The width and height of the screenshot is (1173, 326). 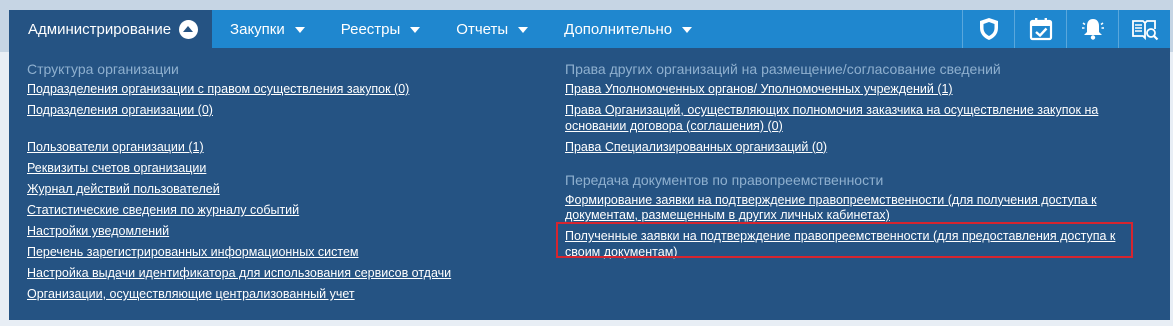 I want to click on link-org-users: Пользователи организации (1), so click(x=287, y=148).